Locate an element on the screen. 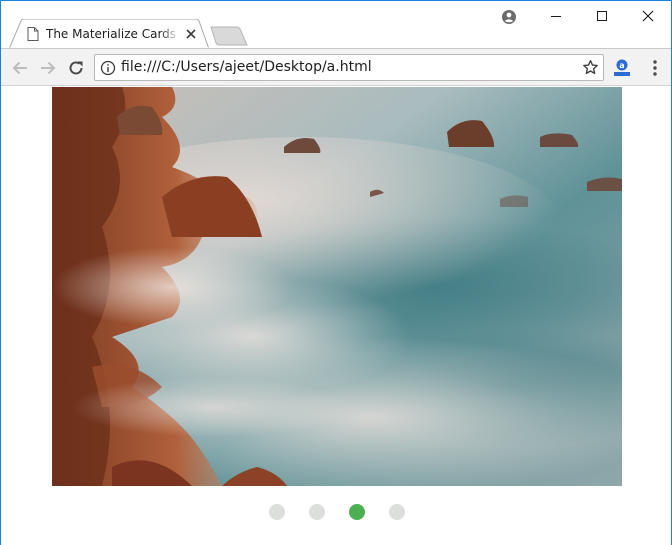  account-icon is located at coordinates (509, 17).